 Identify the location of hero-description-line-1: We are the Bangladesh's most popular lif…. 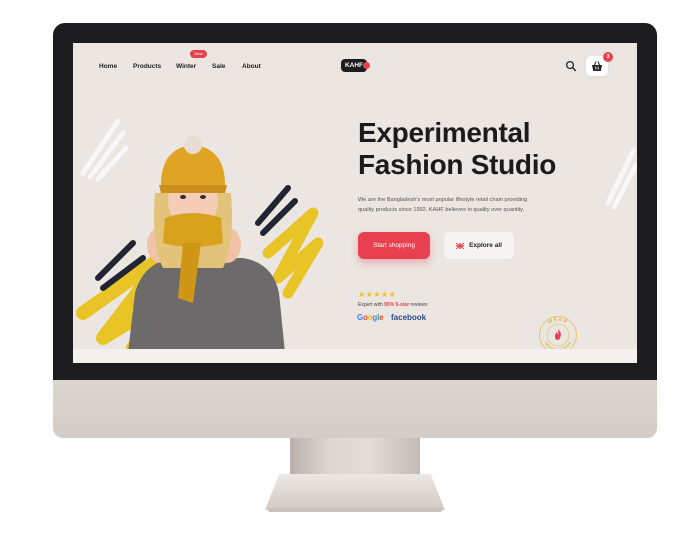
(443, 200).